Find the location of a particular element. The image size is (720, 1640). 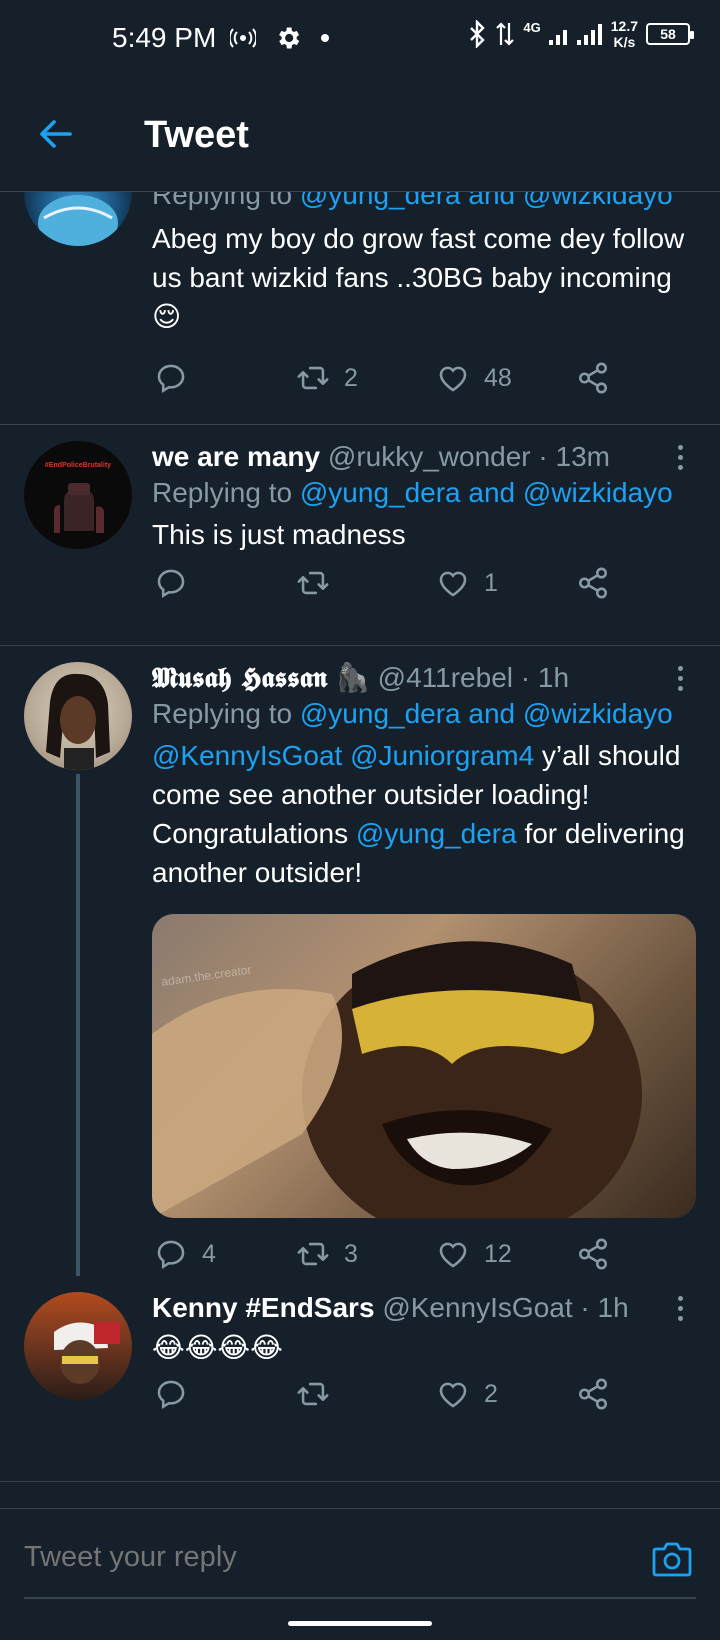

tweet-header: Kenny #EndSars @KennyIsGoat · 1h is located at coordinates (390, 1307).